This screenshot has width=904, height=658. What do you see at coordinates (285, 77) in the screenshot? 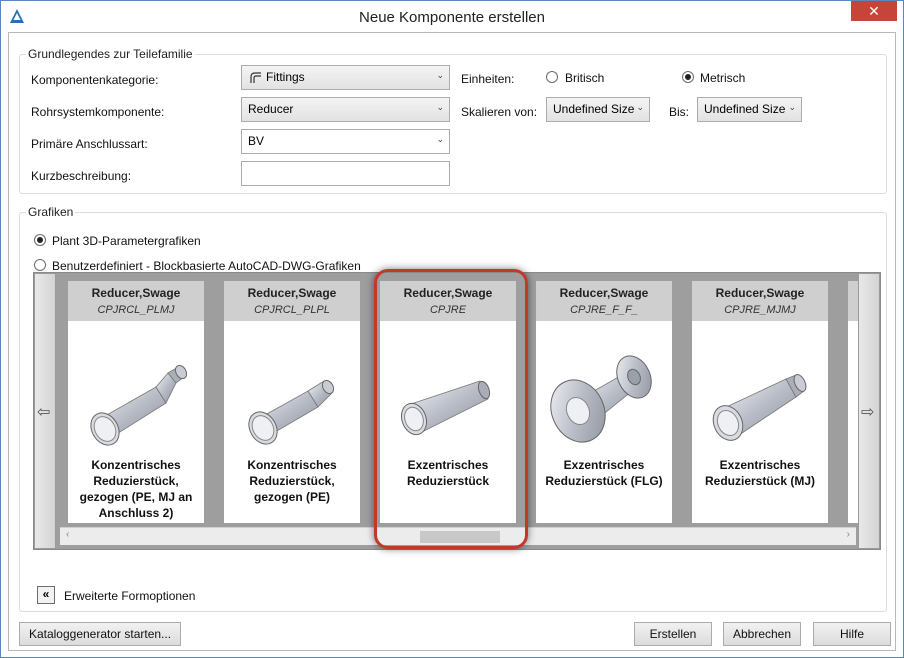
I see `category-value: Fittings` at bounding box center [285, 77].